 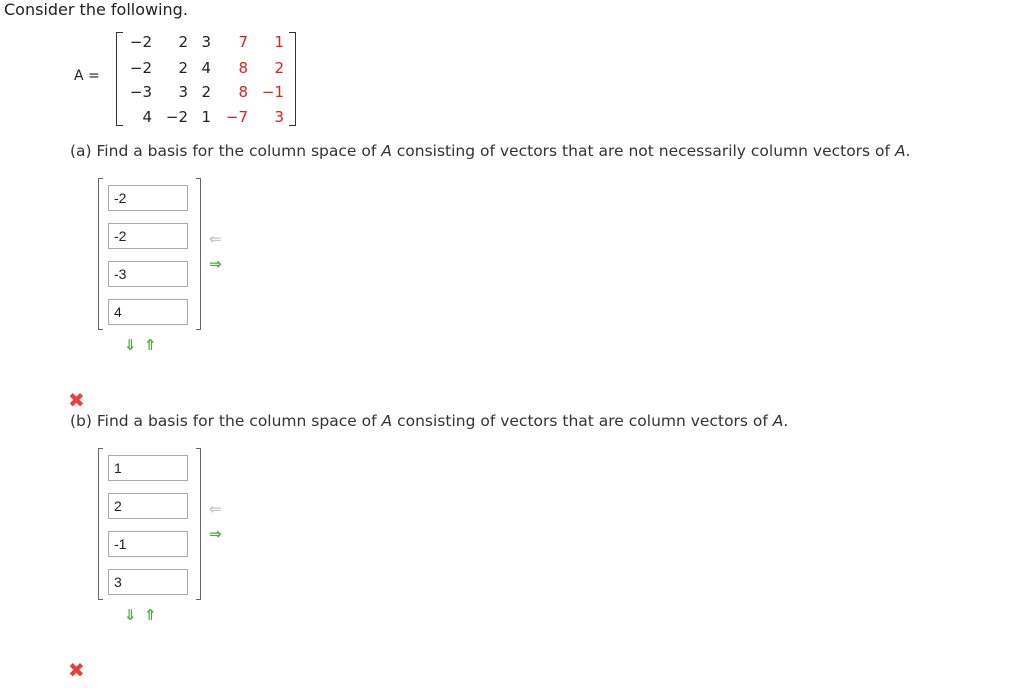 What do you see at coordinates (243, 42) in the screenshot?
I see `matrix-cell: 7` at bounding box center [243, 42].